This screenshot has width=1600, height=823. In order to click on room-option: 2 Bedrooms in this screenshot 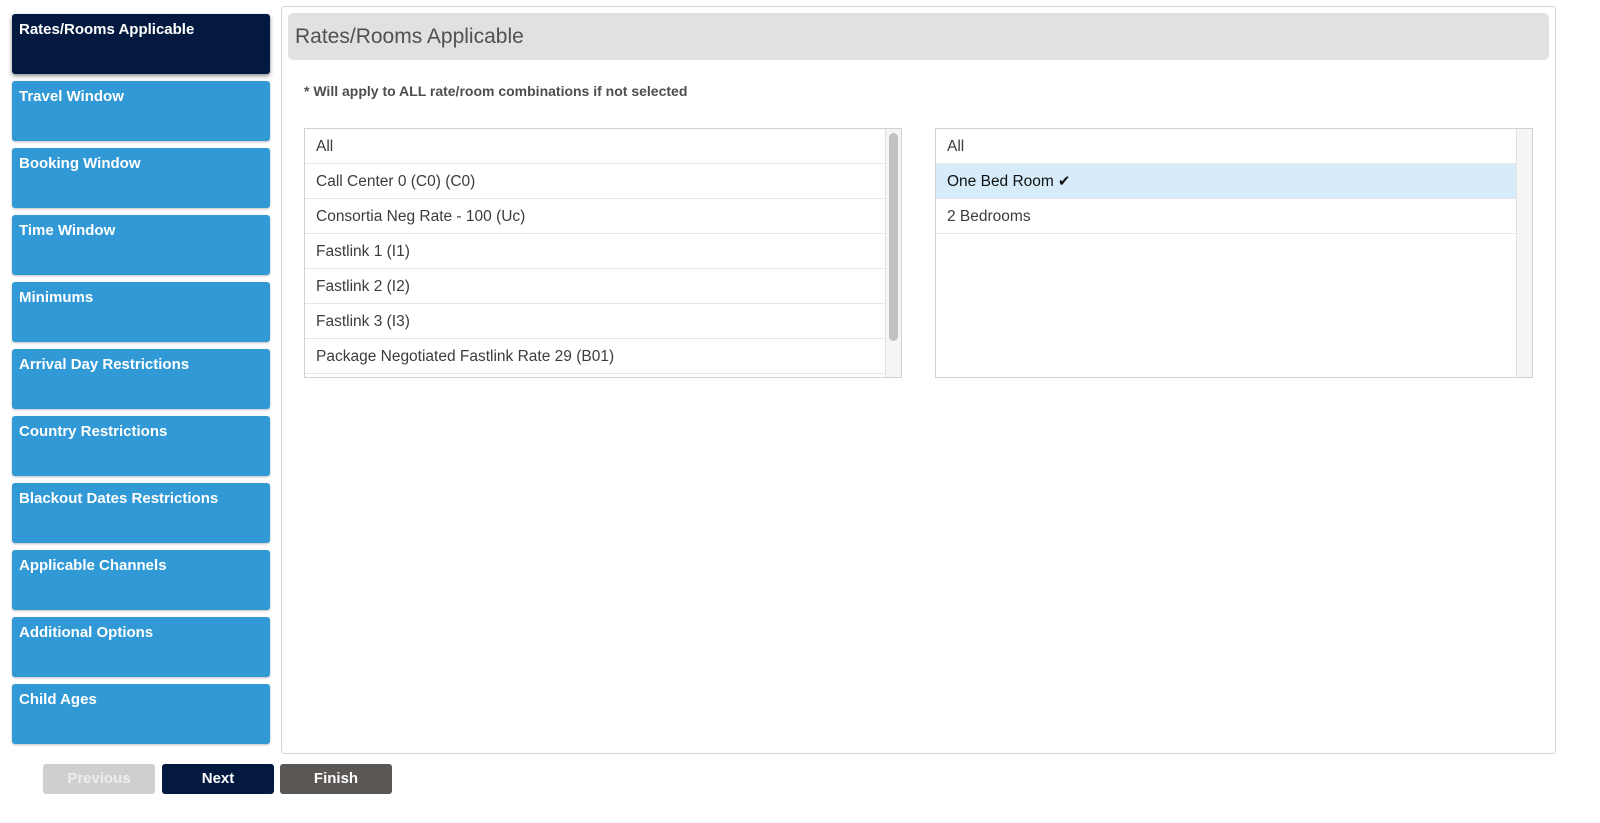, I will do `click(1226, 216)`.